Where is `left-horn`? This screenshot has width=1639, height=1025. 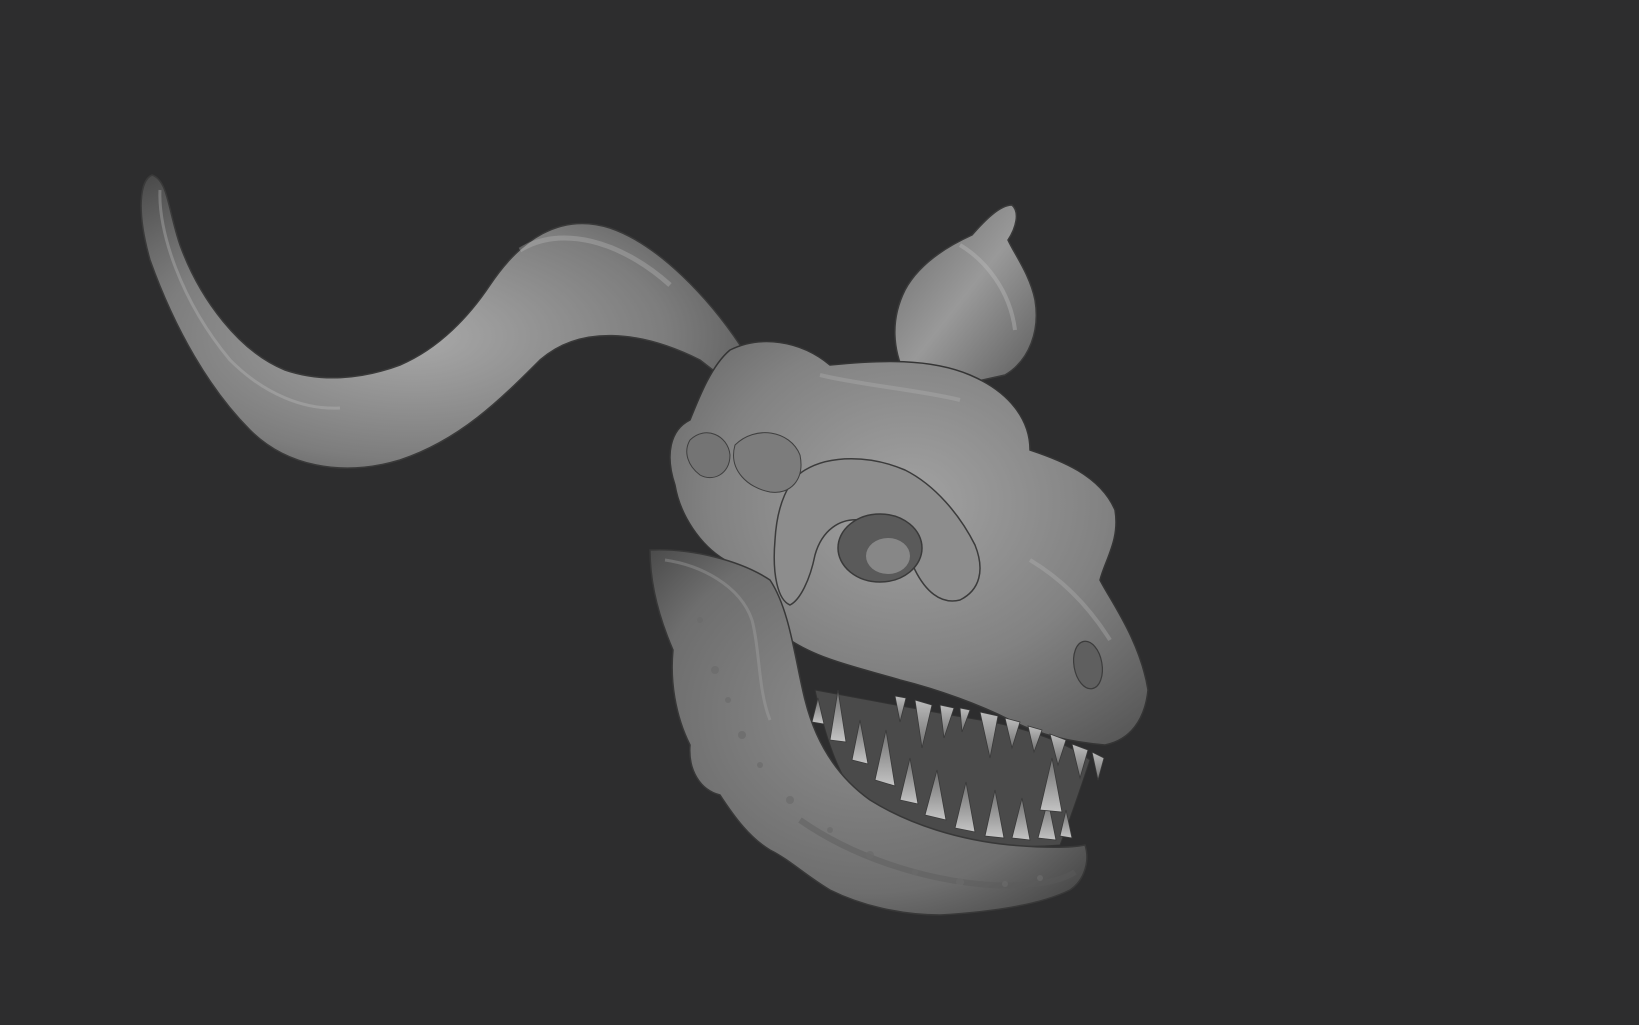 left-horn is located at coordinates (443, 321).